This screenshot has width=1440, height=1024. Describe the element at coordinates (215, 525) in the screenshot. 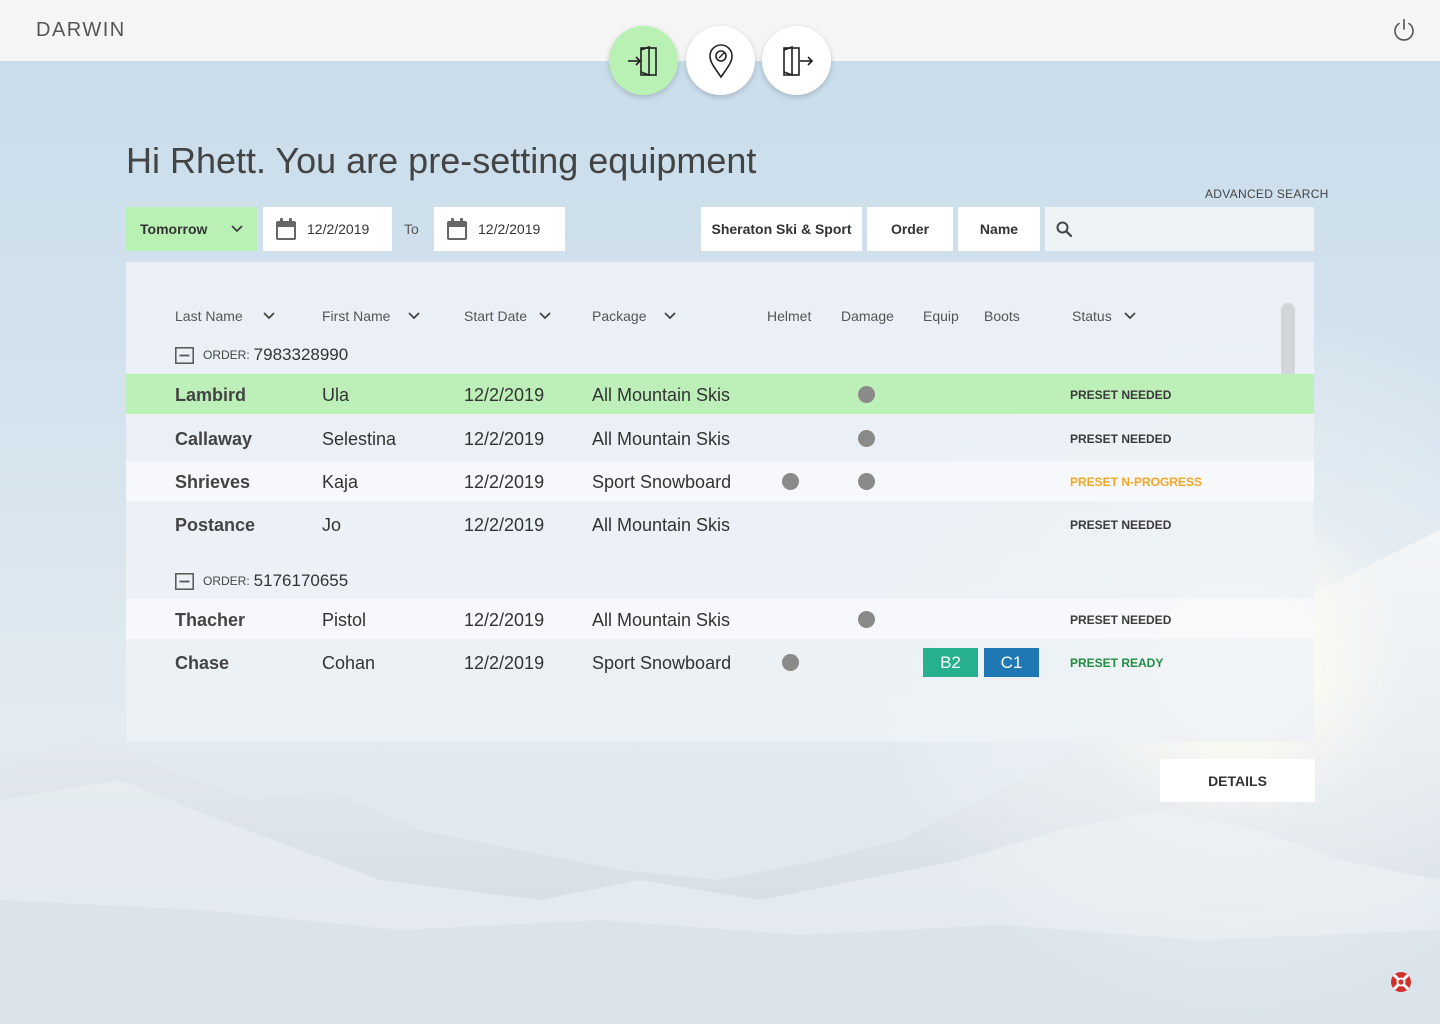

I see `cell-last-name: Postance` at that location.